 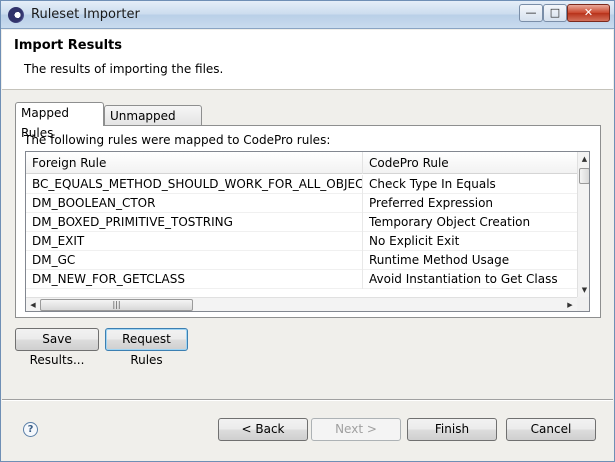 I want to click on table-header: Foreign Rule CodePro Rule, so click(x=301, y=163).